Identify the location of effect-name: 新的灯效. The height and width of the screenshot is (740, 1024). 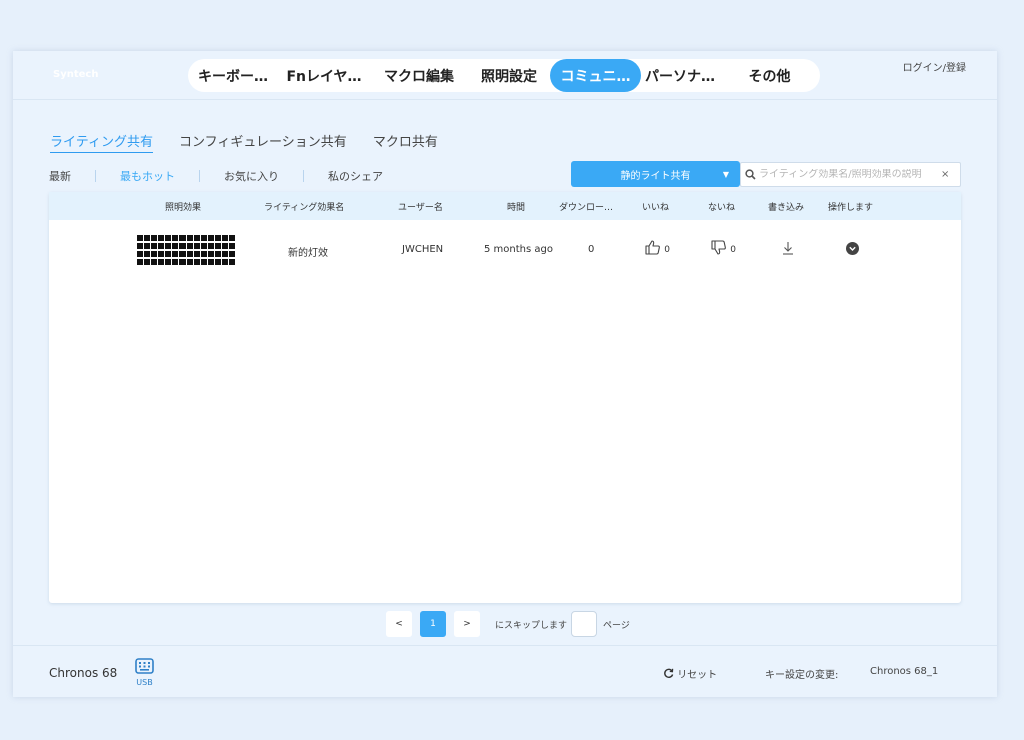
(308, 253).